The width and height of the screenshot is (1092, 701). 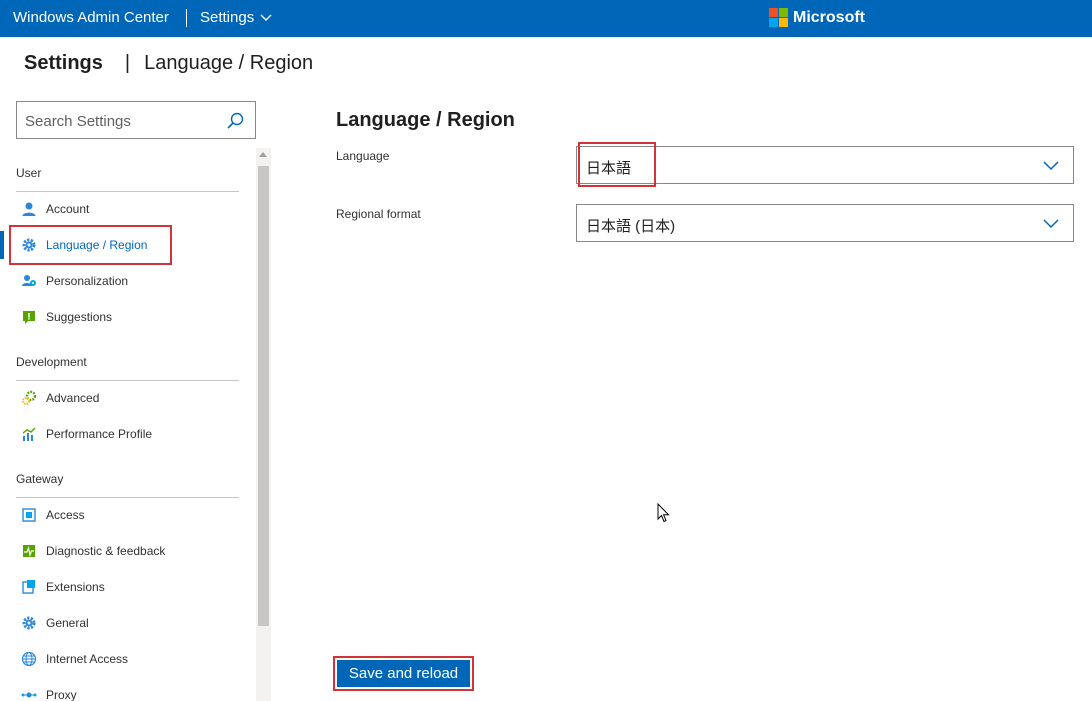 What do you see at coordinates (29, 281) in the screenshot?
I see `personalization-icon` at bounding box center [29, 281].